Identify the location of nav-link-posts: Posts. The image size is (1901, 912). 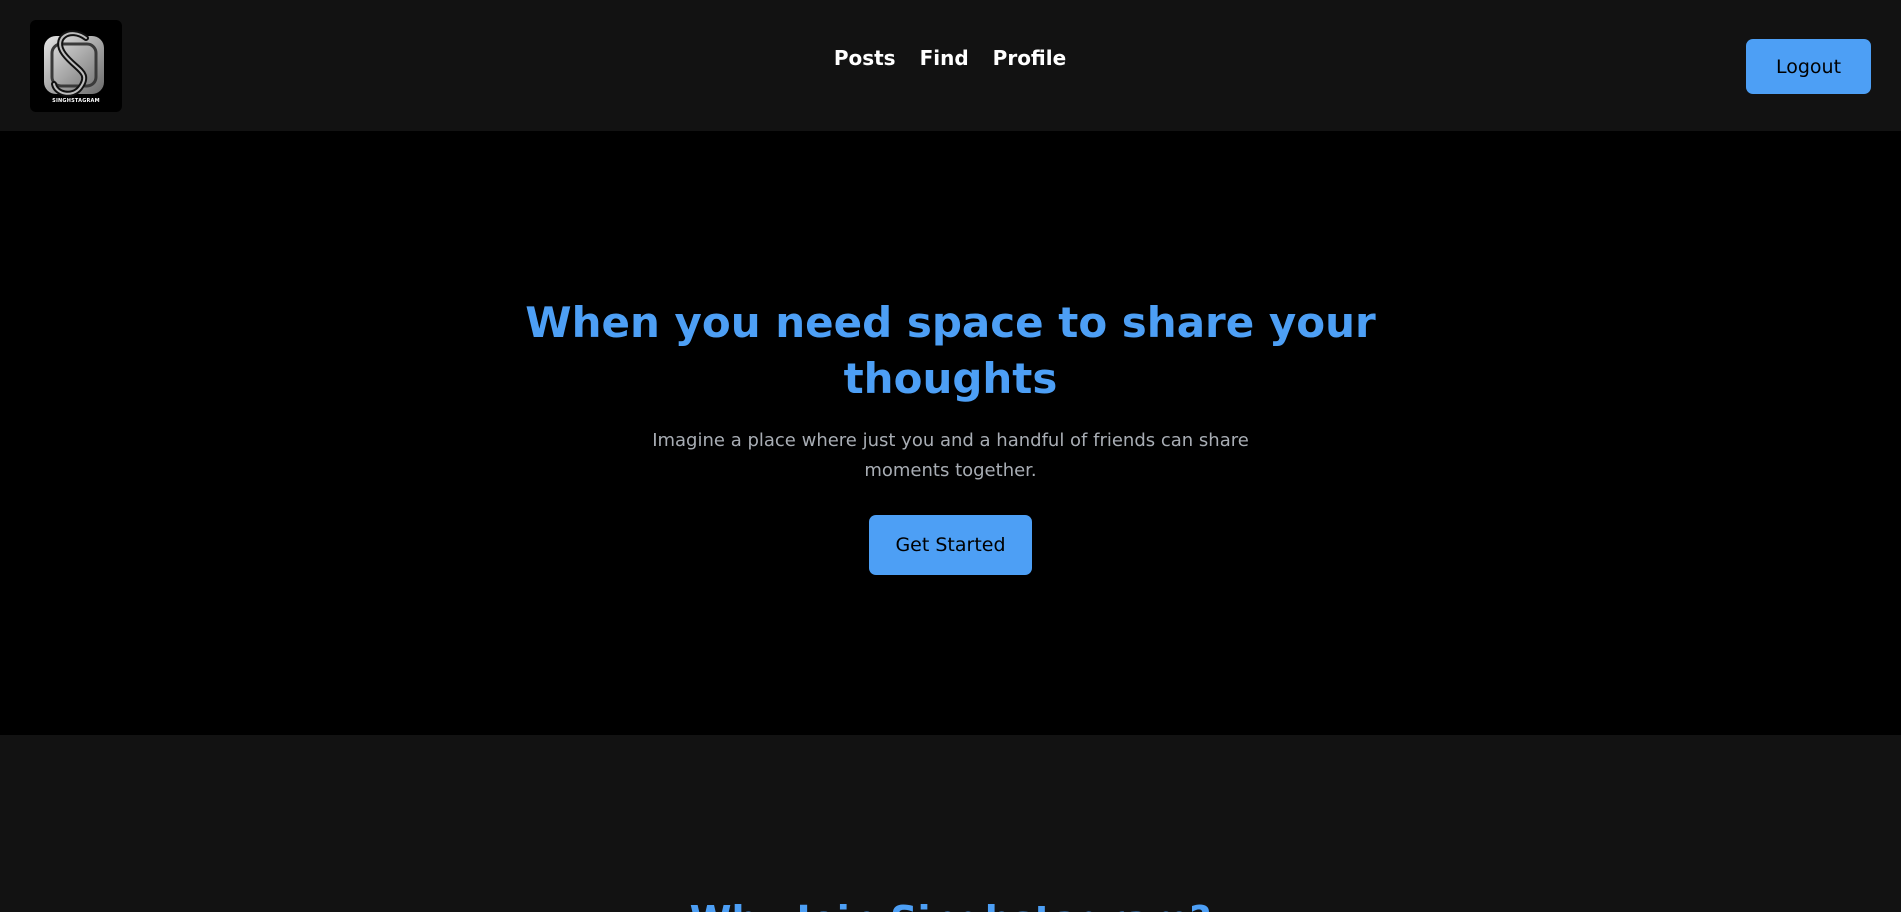
(865, 58).